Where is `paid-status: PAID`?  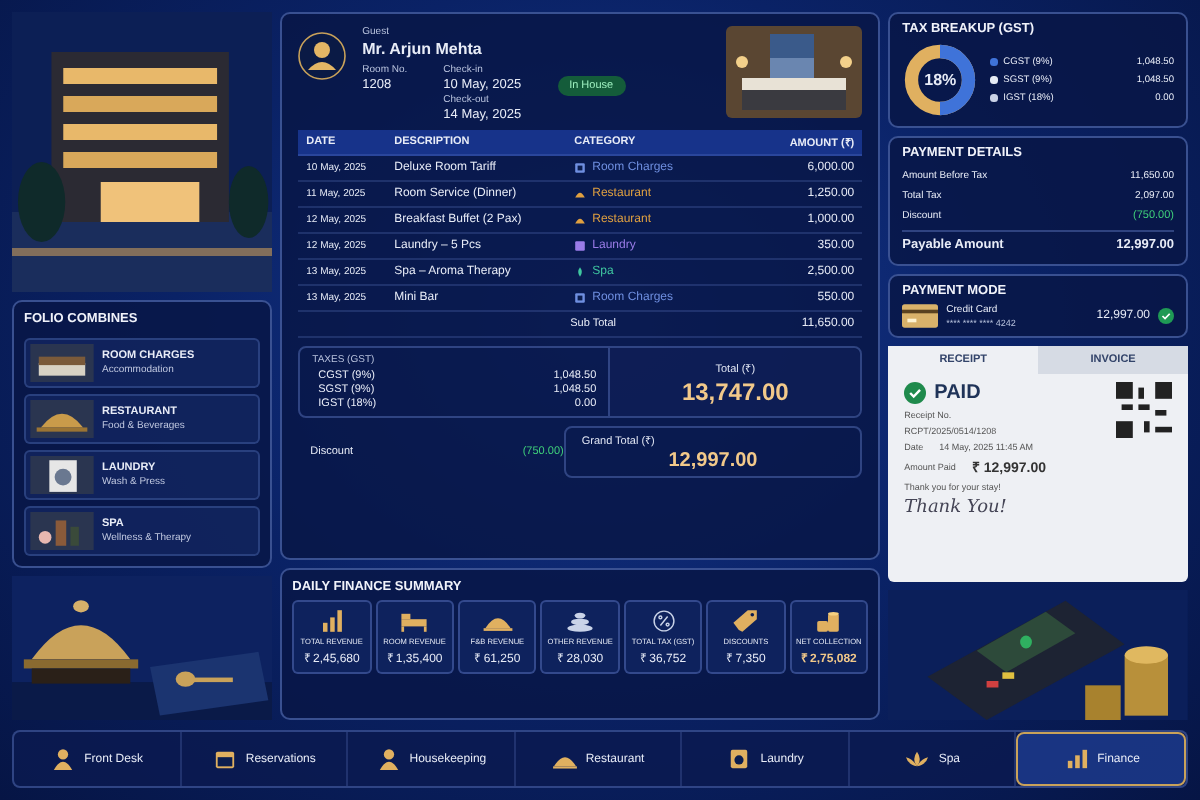 paid-status: PAID is located at coordinates (957, 393).